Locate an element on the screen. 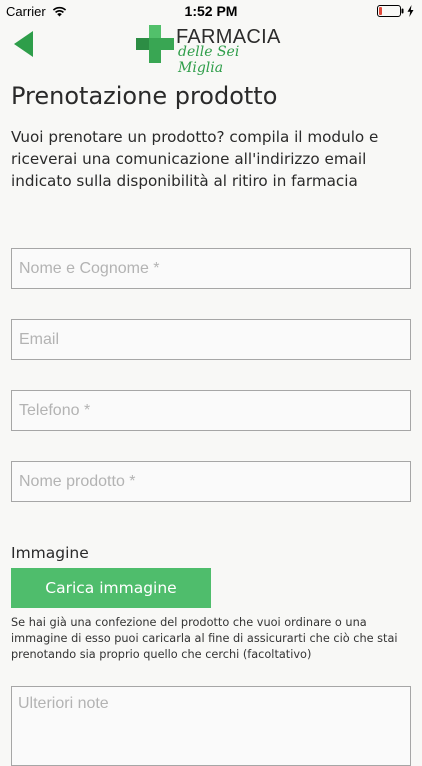 Image resolution: width=422 pixels, height=766 pixels. charging-bolt-icon is located at coordinates (410, 11).